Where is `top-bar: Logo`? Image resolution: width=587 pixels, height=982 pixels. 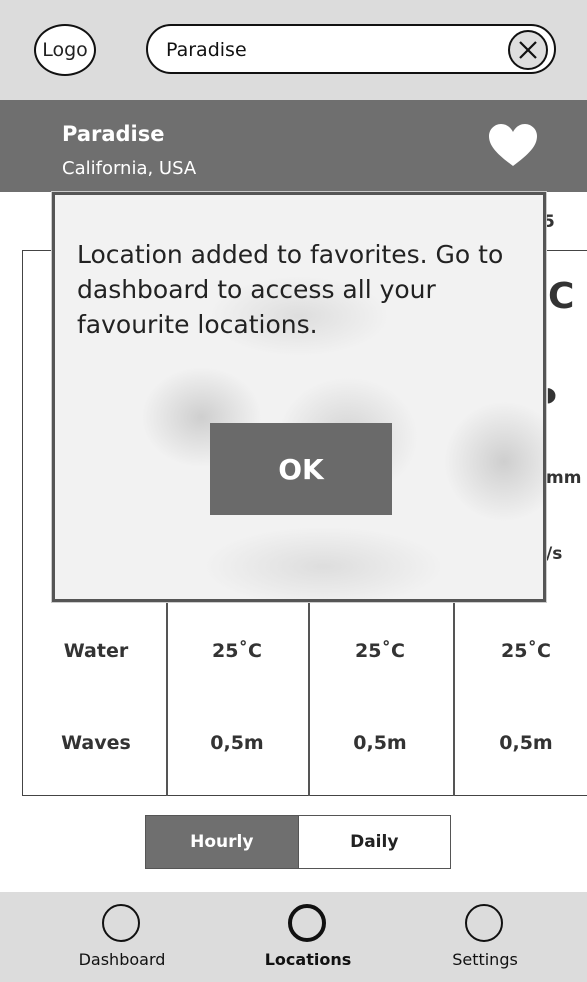 top-bar: Logo is located at coordinates (293, 50).